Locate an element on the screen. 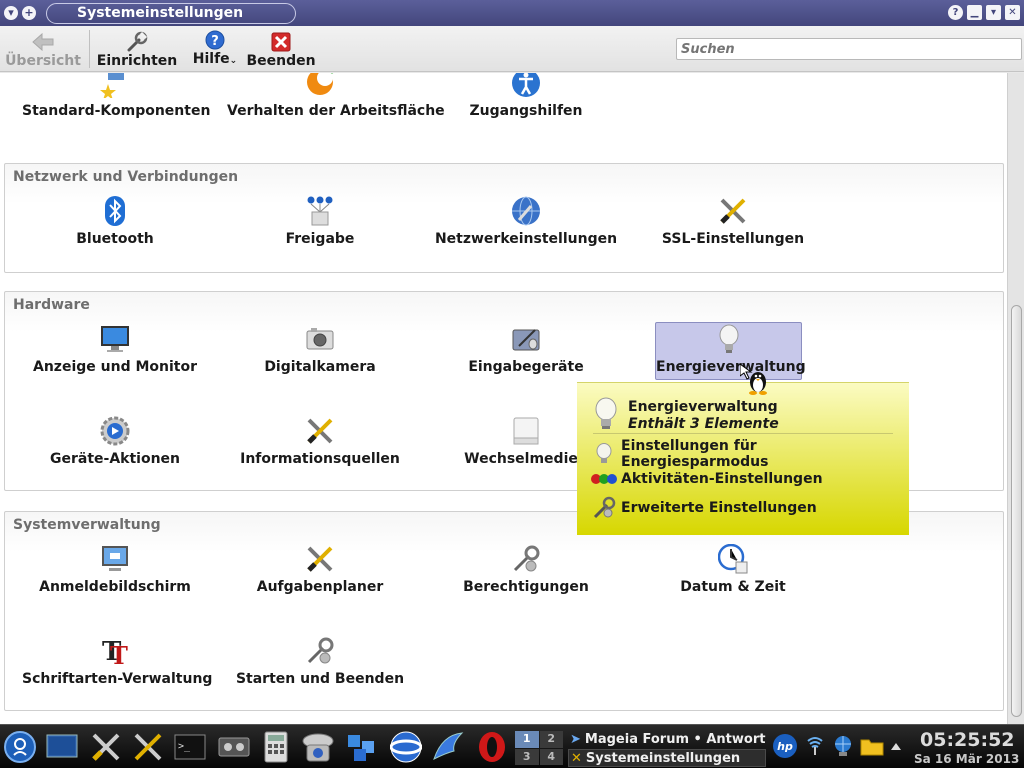 Image resolution: width=1024 pixels, height=768 pixels. network-globe-icon is located at coordinates (843, 746).